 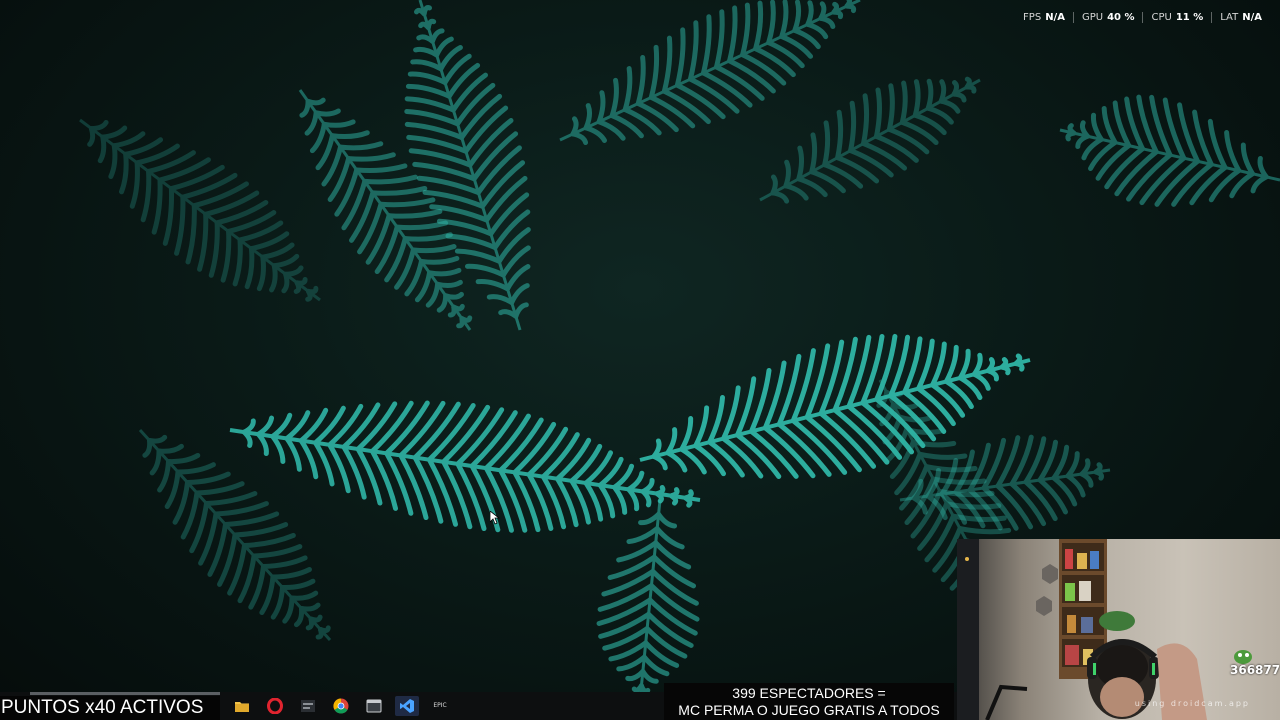 What do you see at coordinates (407, 706) in the screenshot?
I see `visual-studio-icon` at bounding box center [407, 706].